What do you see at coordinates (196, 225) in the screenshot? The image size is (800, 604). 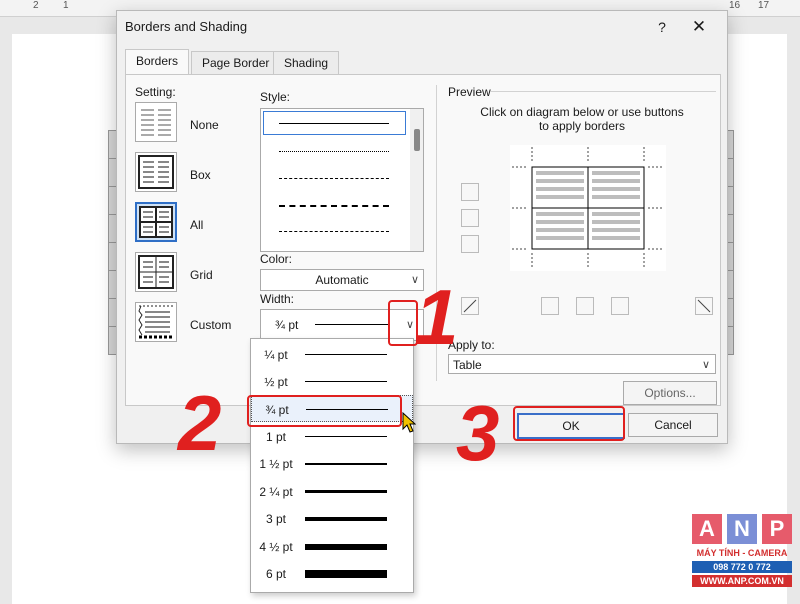 I see `setting-all-label: All` at bounding box center [196, 225].